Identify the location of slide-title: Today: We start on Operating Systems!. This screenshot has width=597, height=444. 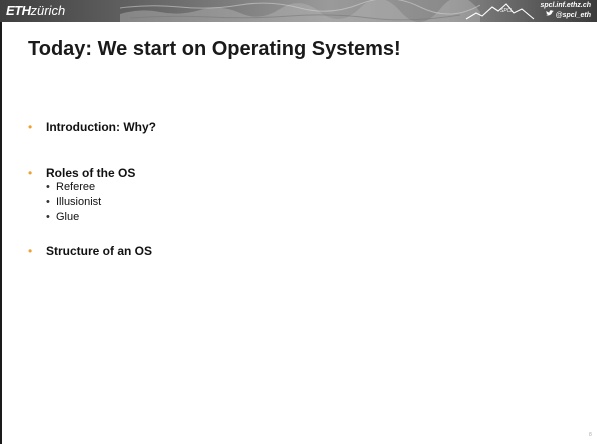
(214, 49).